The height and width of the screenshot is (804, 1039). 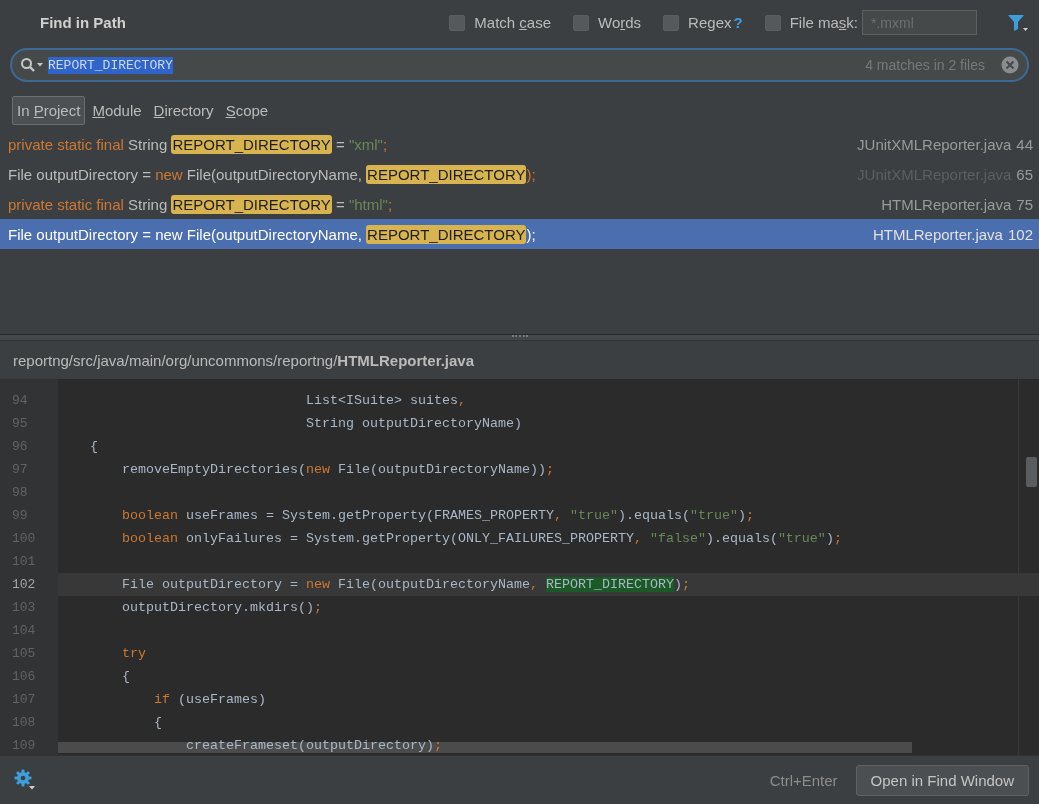 I want to click on option-label: Regex, so click(x=710, y=22).